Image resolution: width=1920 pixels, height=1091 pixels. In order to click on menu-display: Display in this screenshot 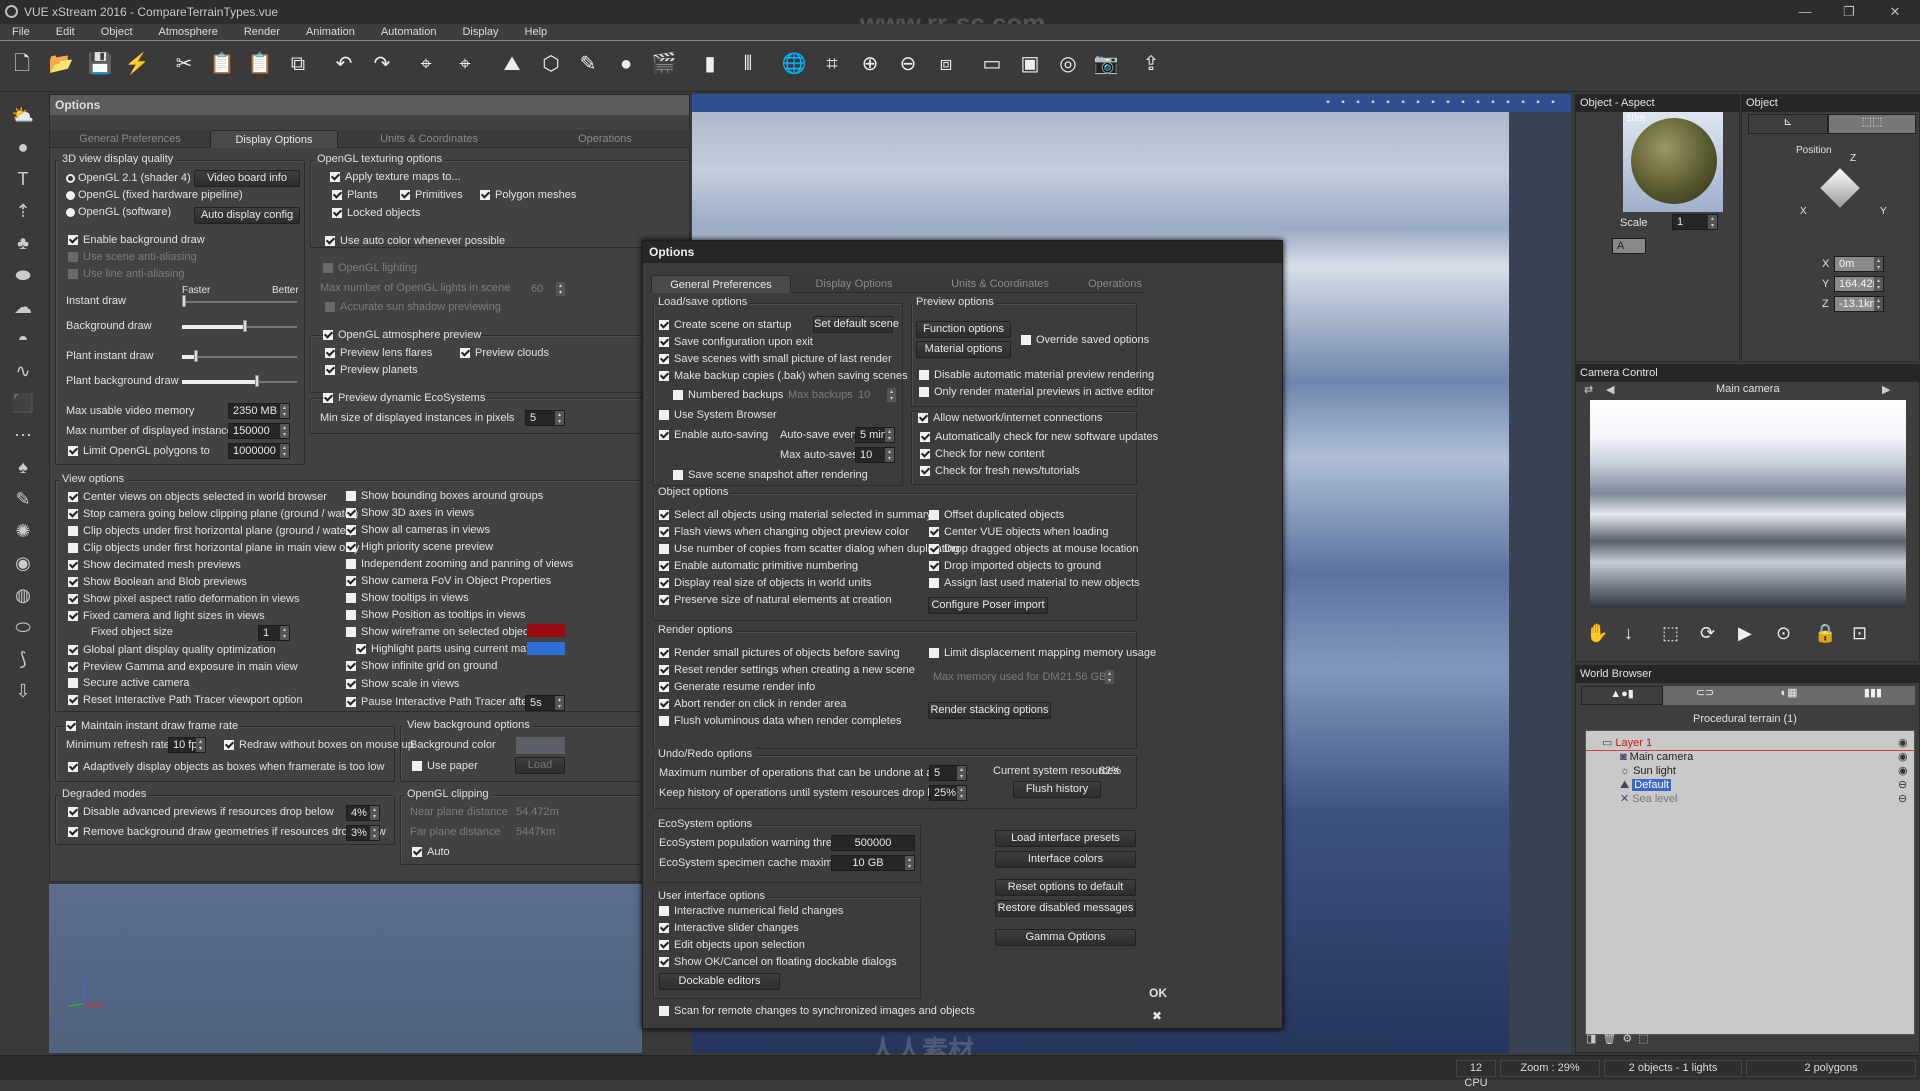, I will do `click(480, 32)`.